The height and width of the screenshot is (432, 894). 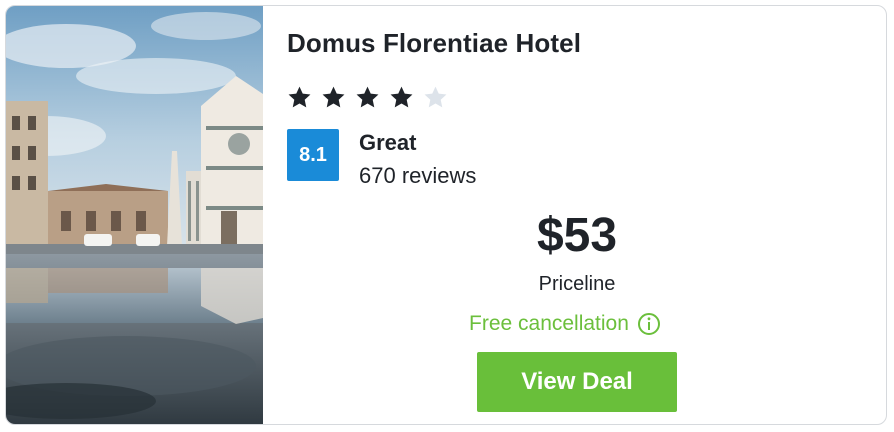 What do you see at coordinates (313, 155) in the screenshot?
I see `score-badge: 8.1` at bounding box center [313, 155].